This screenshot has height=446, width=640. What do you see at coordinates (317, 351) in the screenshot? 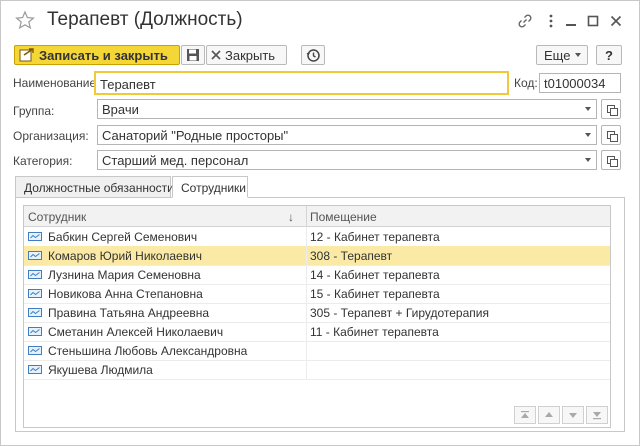
I see `table-row: Стеньшина Любовь Александровна` at bounding box center [317, 351].